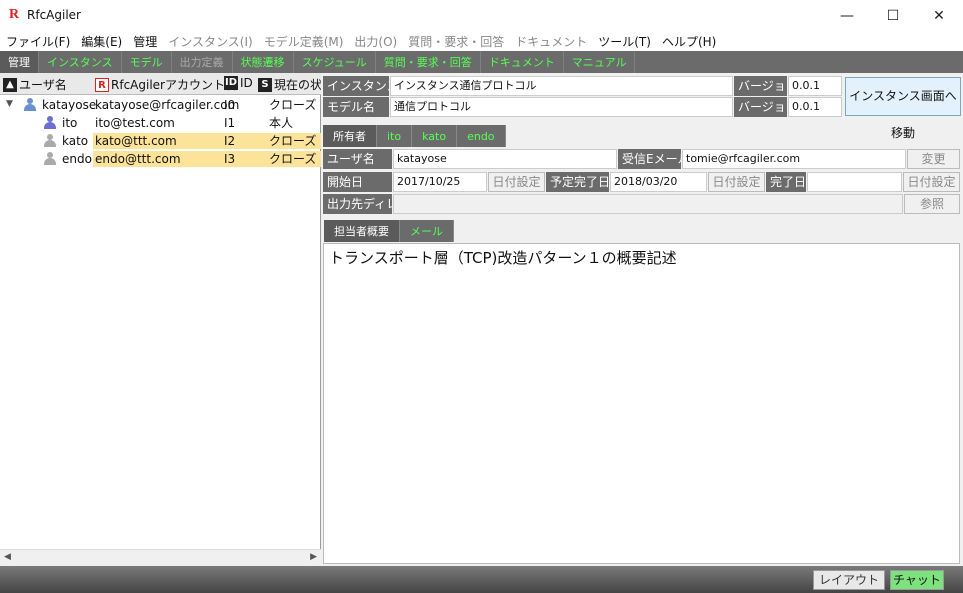 Image resolution: width=963 pixels, height=593 pixels. I want to click on account-cell: endo@ttt.com, so click(157, 159).